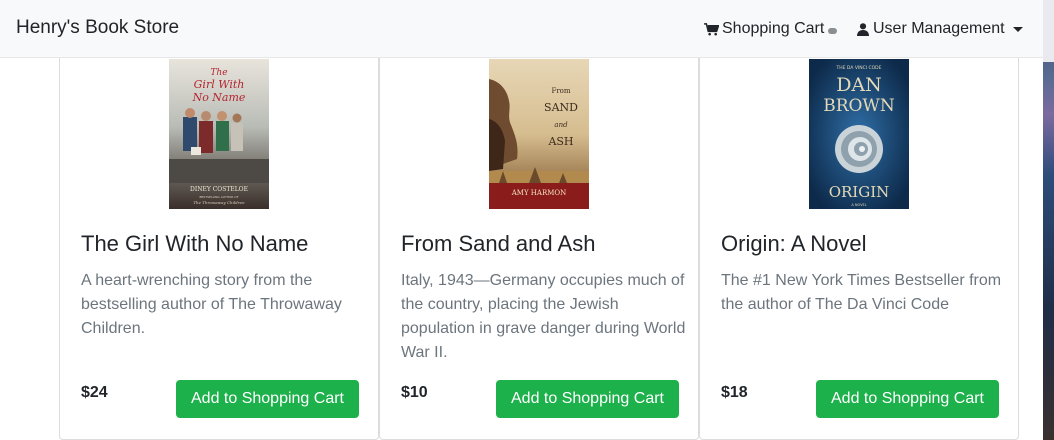  Describe the element at coordinates (97, 28) in the screenshot. I see `brand-link: Henry's Book Store` at that location.